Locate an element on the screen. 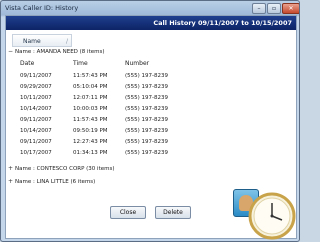 The image size is (320, 242). group-row-lina-little: + Name : LINA LITTLE (6 items) is located at coordinates (51, 182).